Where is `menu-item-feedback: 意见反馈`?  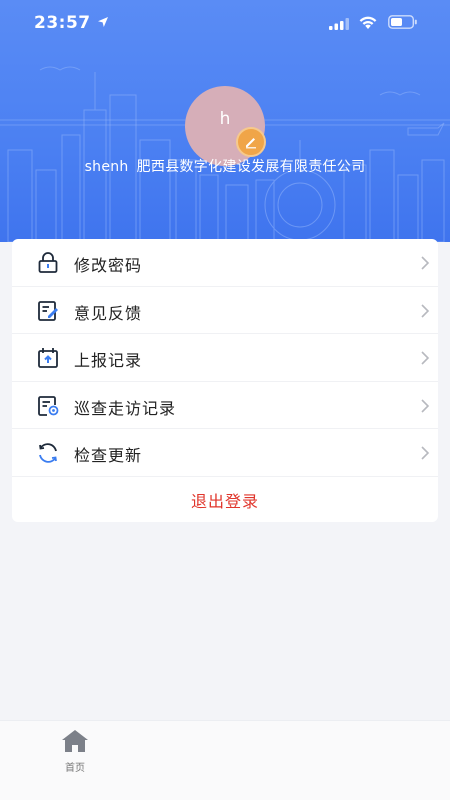 menu-item-feedback: 意见反馈 is located at coordinates (225, 310).